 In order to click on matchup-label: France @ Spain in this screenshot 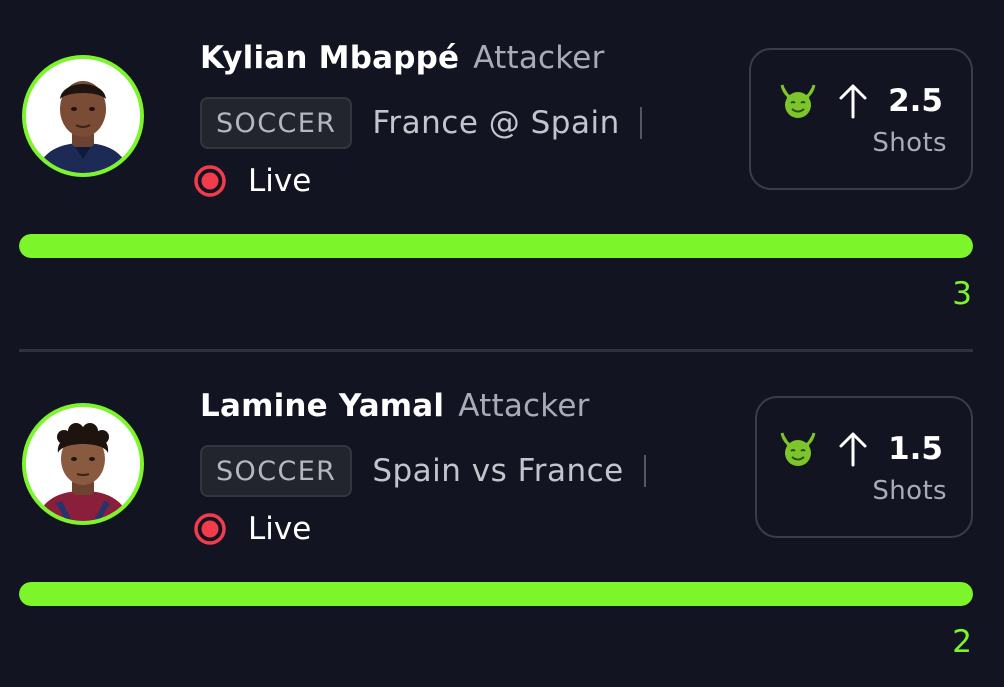, I will do `click(496, 123)`.